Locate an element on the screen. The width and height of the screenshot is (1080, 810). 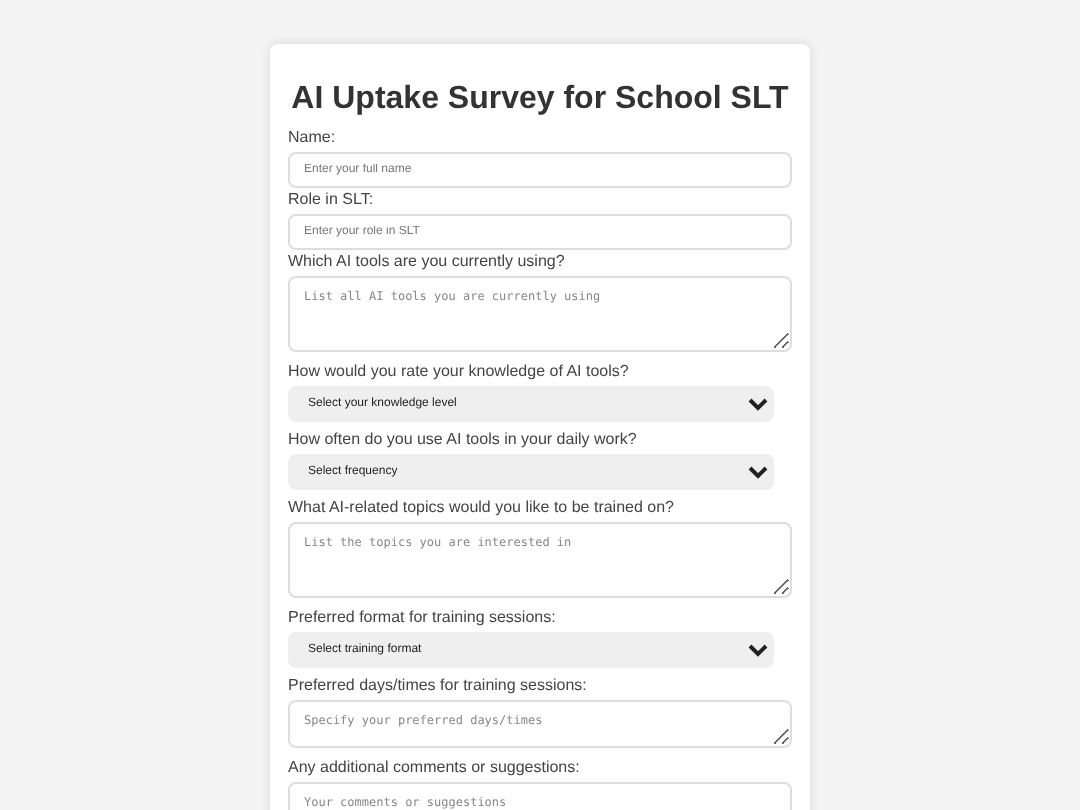
form-title: AI Uptake Survey for School SLT is located at coordinates (540, 100).